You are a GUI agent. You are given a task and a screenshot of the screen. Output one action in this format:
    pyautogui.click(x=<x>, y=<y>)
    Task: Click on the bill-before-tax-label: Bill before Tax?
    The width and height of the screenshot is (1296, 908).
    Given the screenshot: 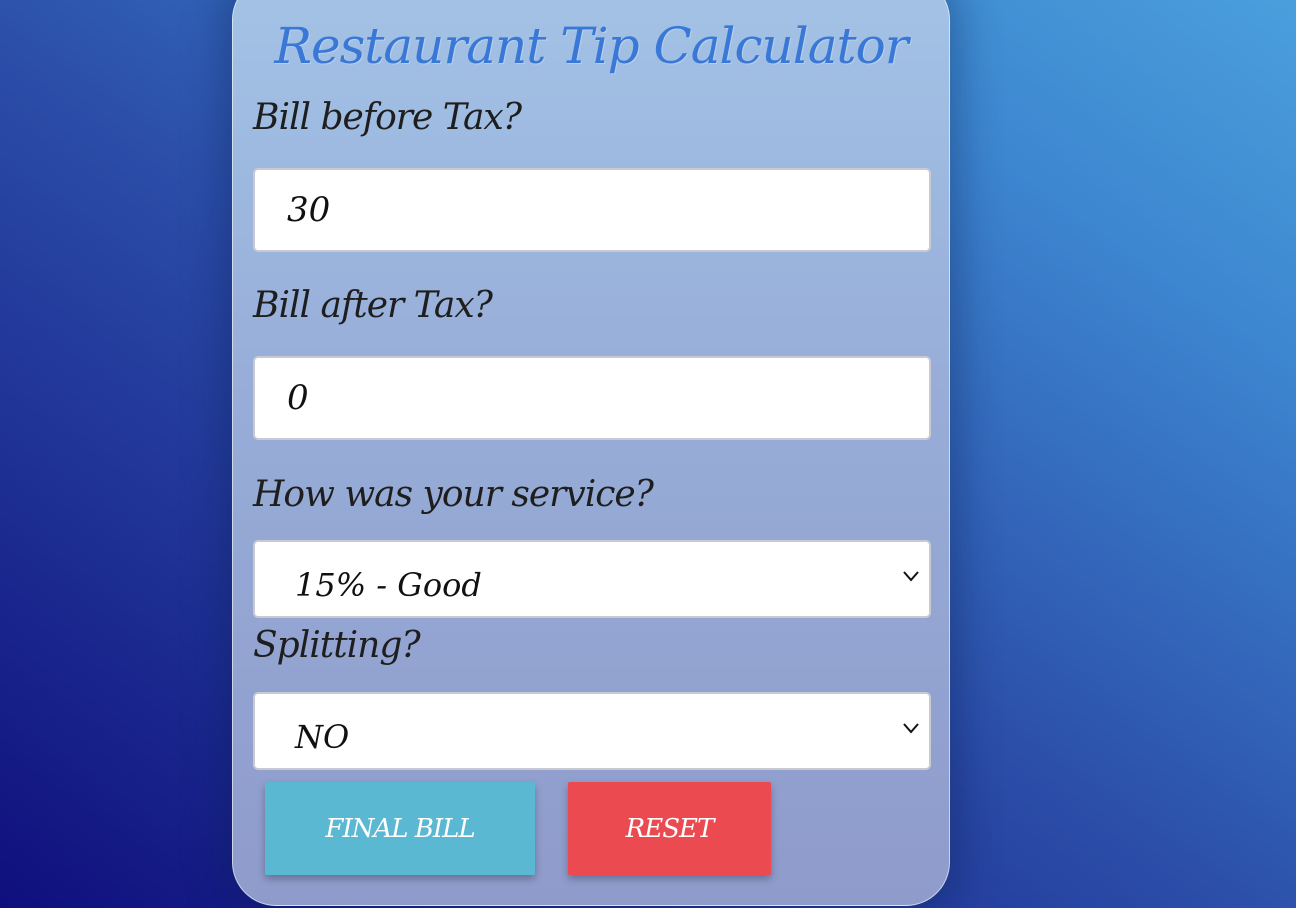 What is the action you would take?
    pyautogui.click(x=387, y=117)
    